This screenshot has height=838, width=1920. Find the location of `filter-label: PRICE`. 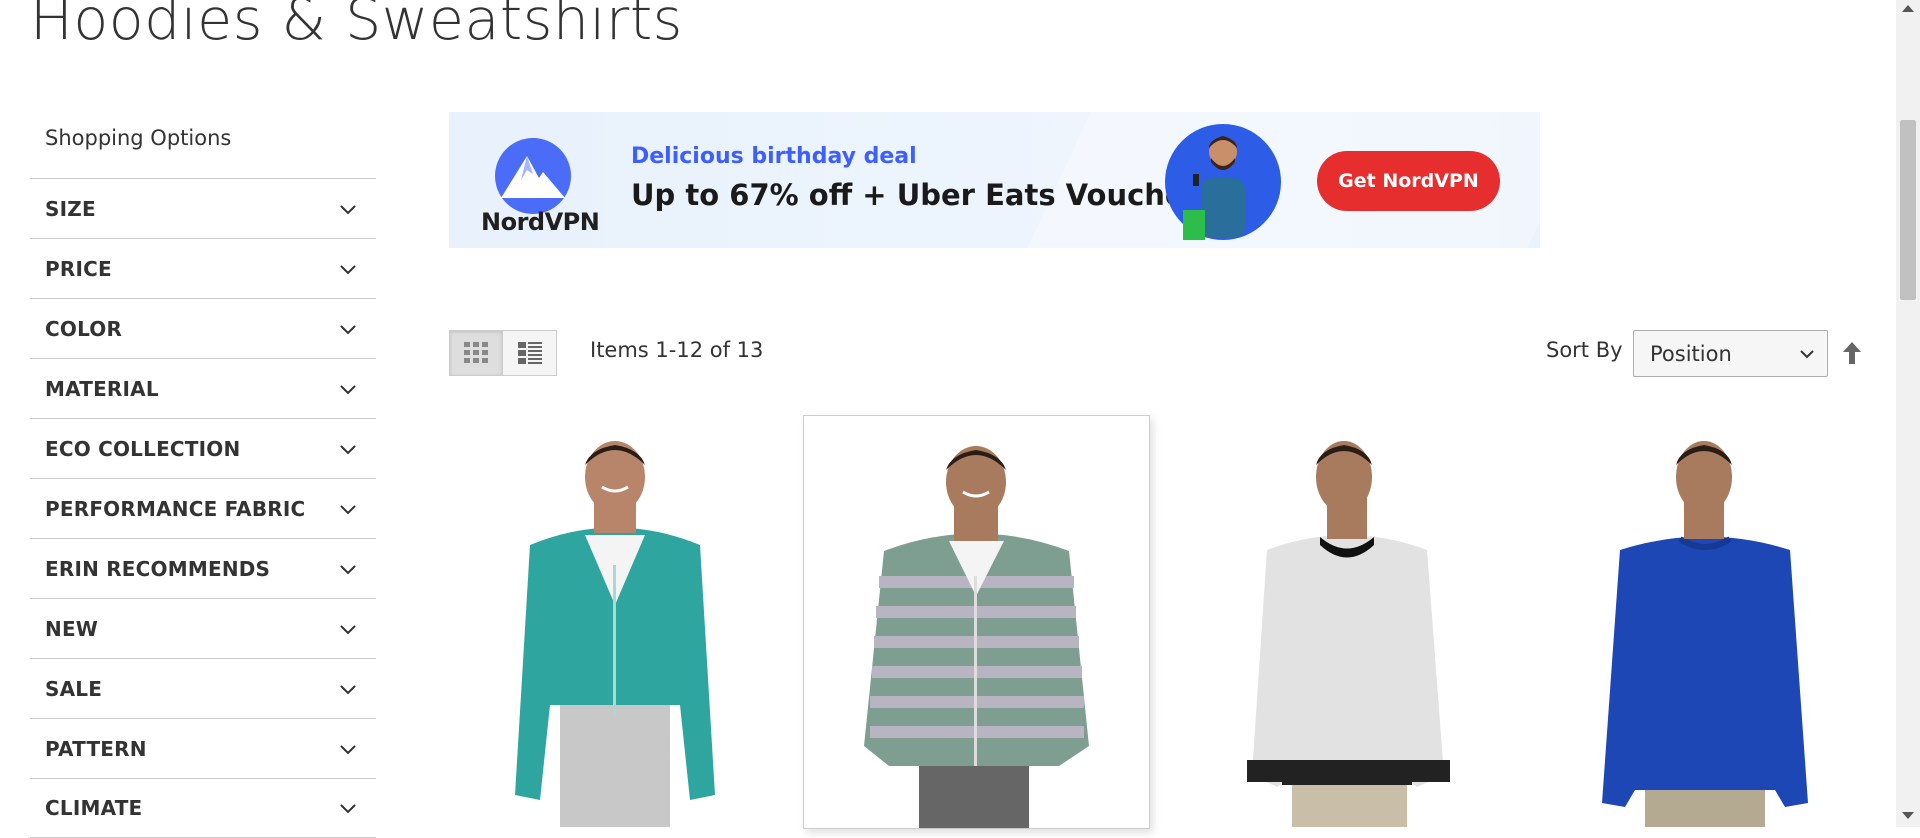

filter-label: PRICE is located at coordinates (78, 268).